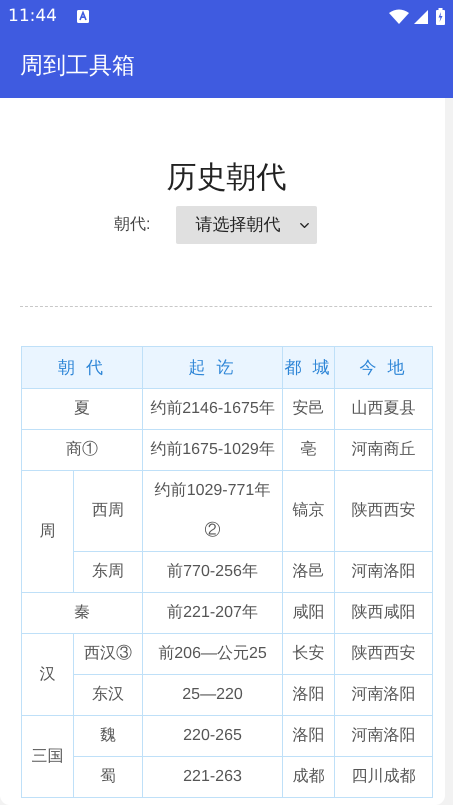 The height and width of the screenshot is (805, 453). What do you see at coordinates (213, 511) in the screenshot?
I see `period-text: 约前1029-771年②` at bounding box center [213, 511].